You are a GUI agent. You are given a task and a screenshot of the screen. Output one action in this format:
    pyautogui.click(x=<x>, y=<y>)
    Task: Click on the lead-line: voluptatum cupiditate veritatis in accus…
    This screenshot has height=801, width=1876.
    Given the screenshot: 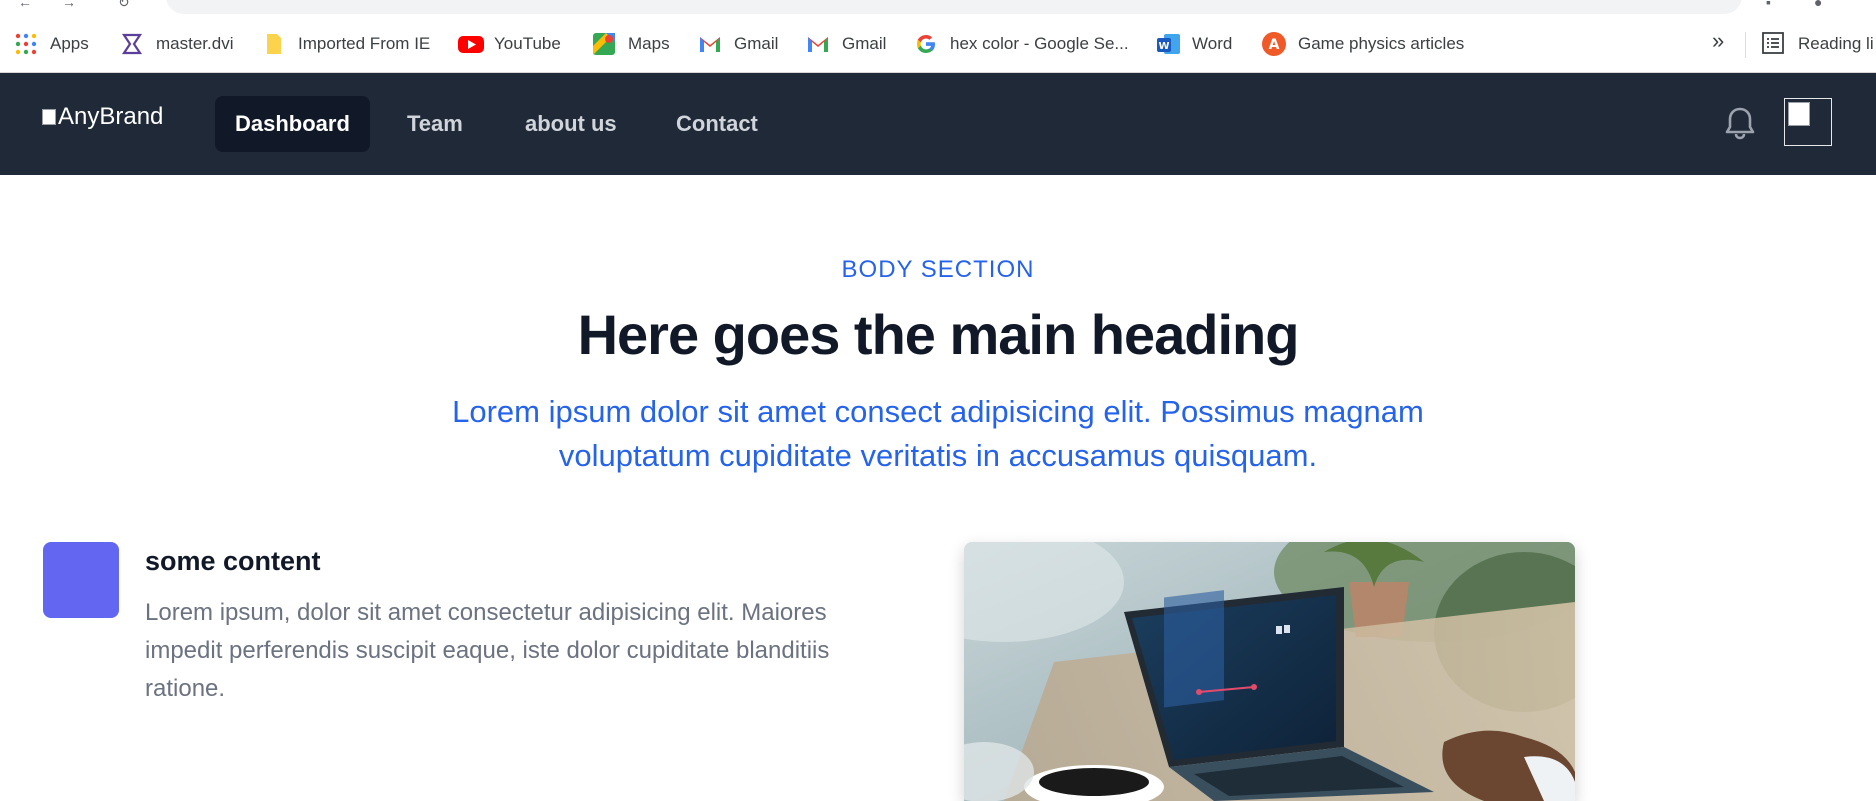 What is the action you would take?
    pyautogui.click(x=938, y=455)
    